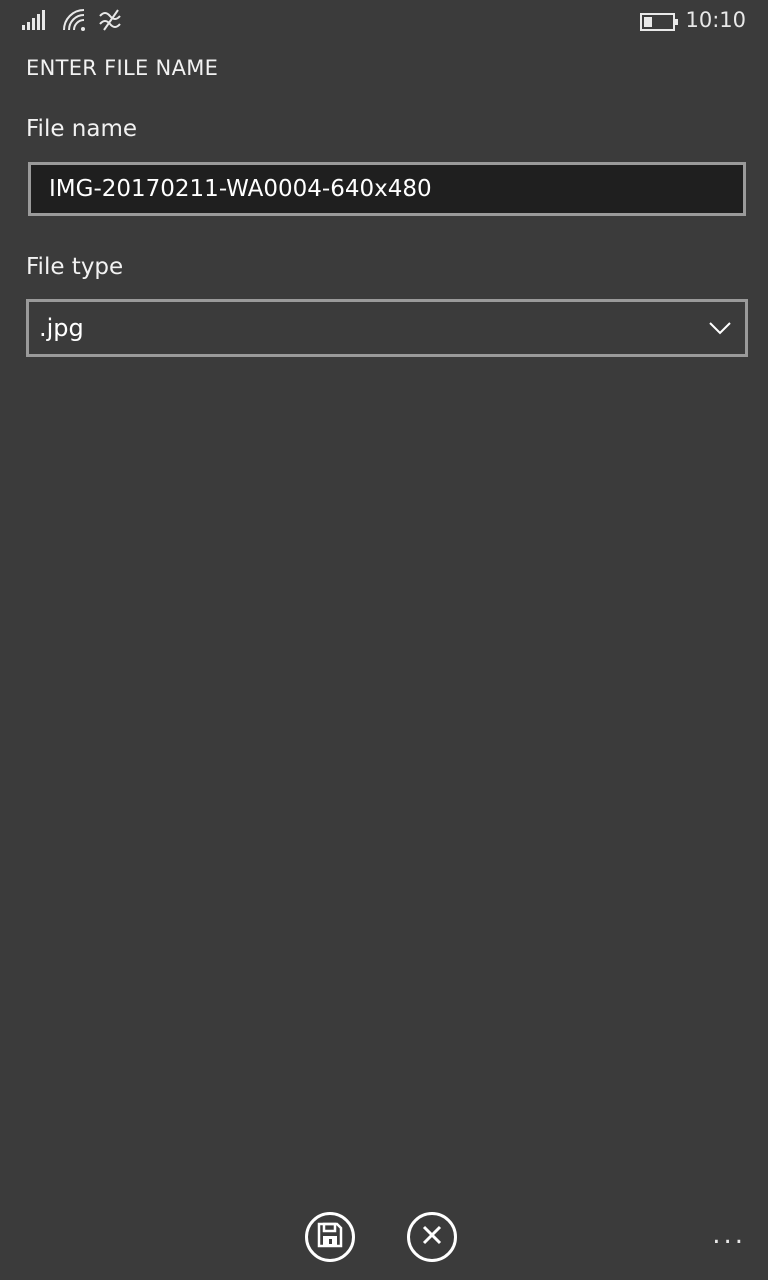 This screenshot has height=1280, width=768. I want to click on signal-bars-icon, so click(35, 22).